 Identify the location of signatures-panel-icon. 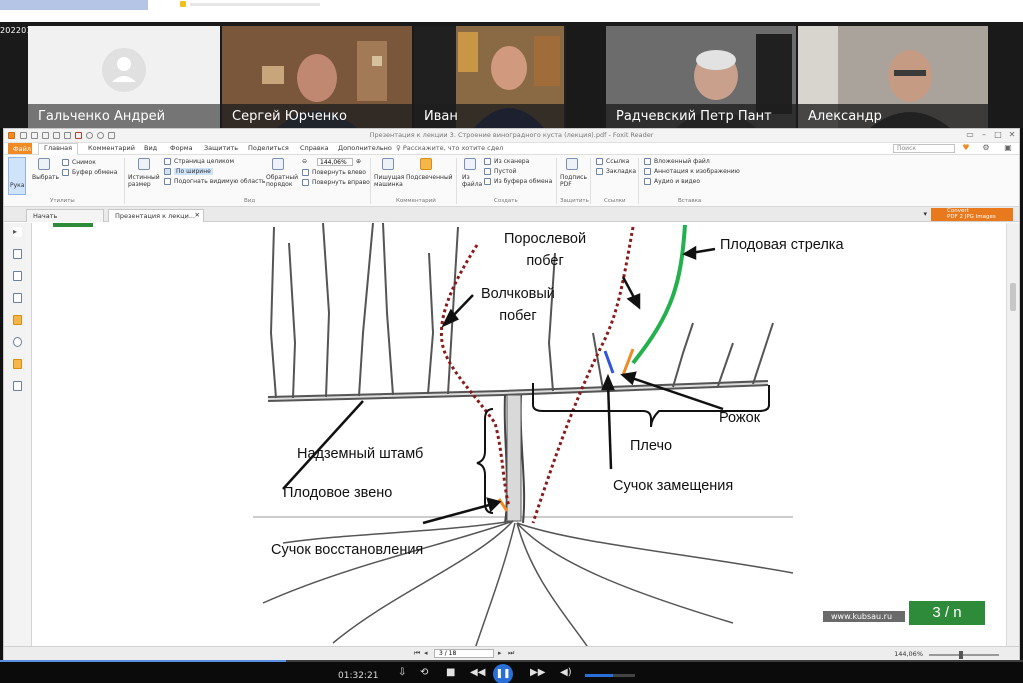
(17, 386).